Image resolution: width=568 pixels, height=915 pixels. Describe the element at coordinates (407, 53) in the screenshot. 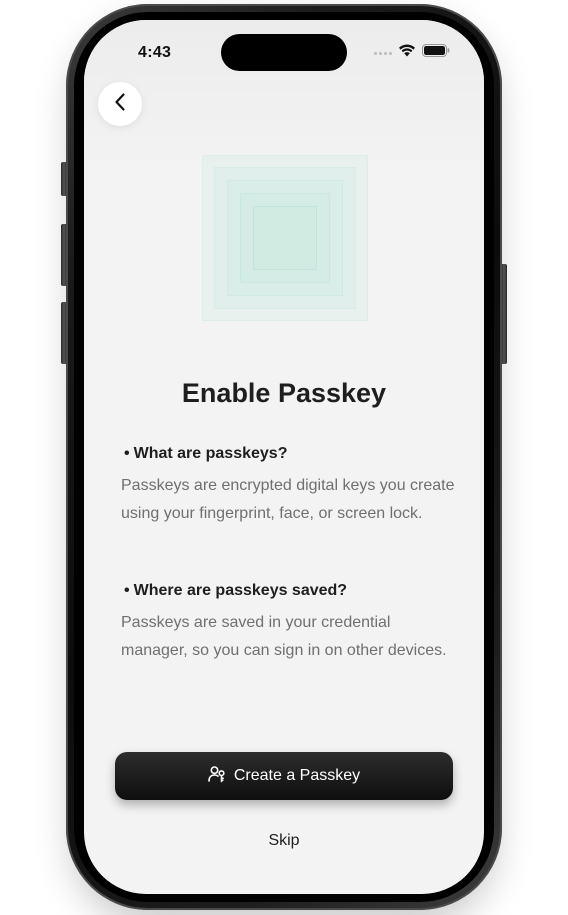

I see `wifi-icon` at that location.